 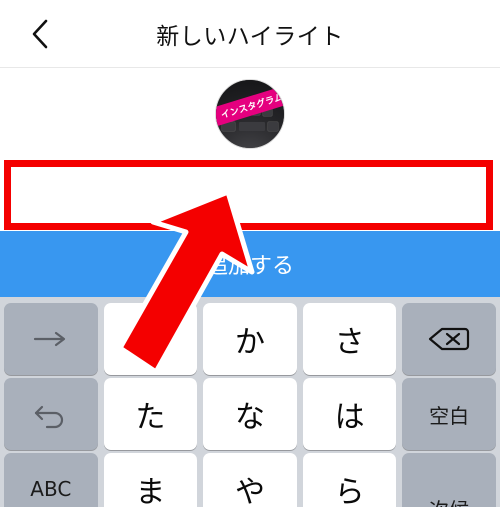 I want to click on keyboard-row-3: ABC ま や ら 次候, so click(x=250, y=480).